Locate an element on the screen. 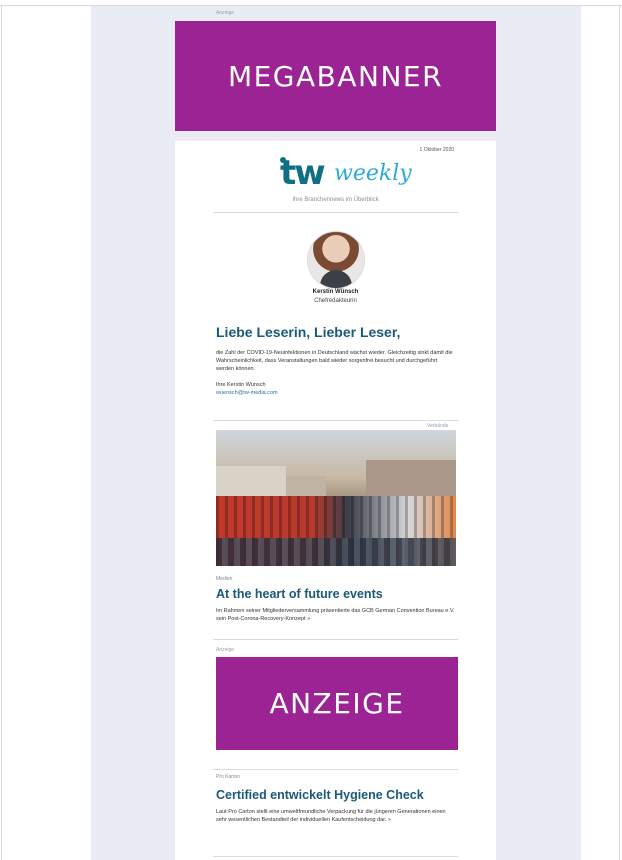 Image resolution: width=622 pixels, height=860 pixels. tw-weekly-logo: tw weekly is located at coordinates (346, 175).